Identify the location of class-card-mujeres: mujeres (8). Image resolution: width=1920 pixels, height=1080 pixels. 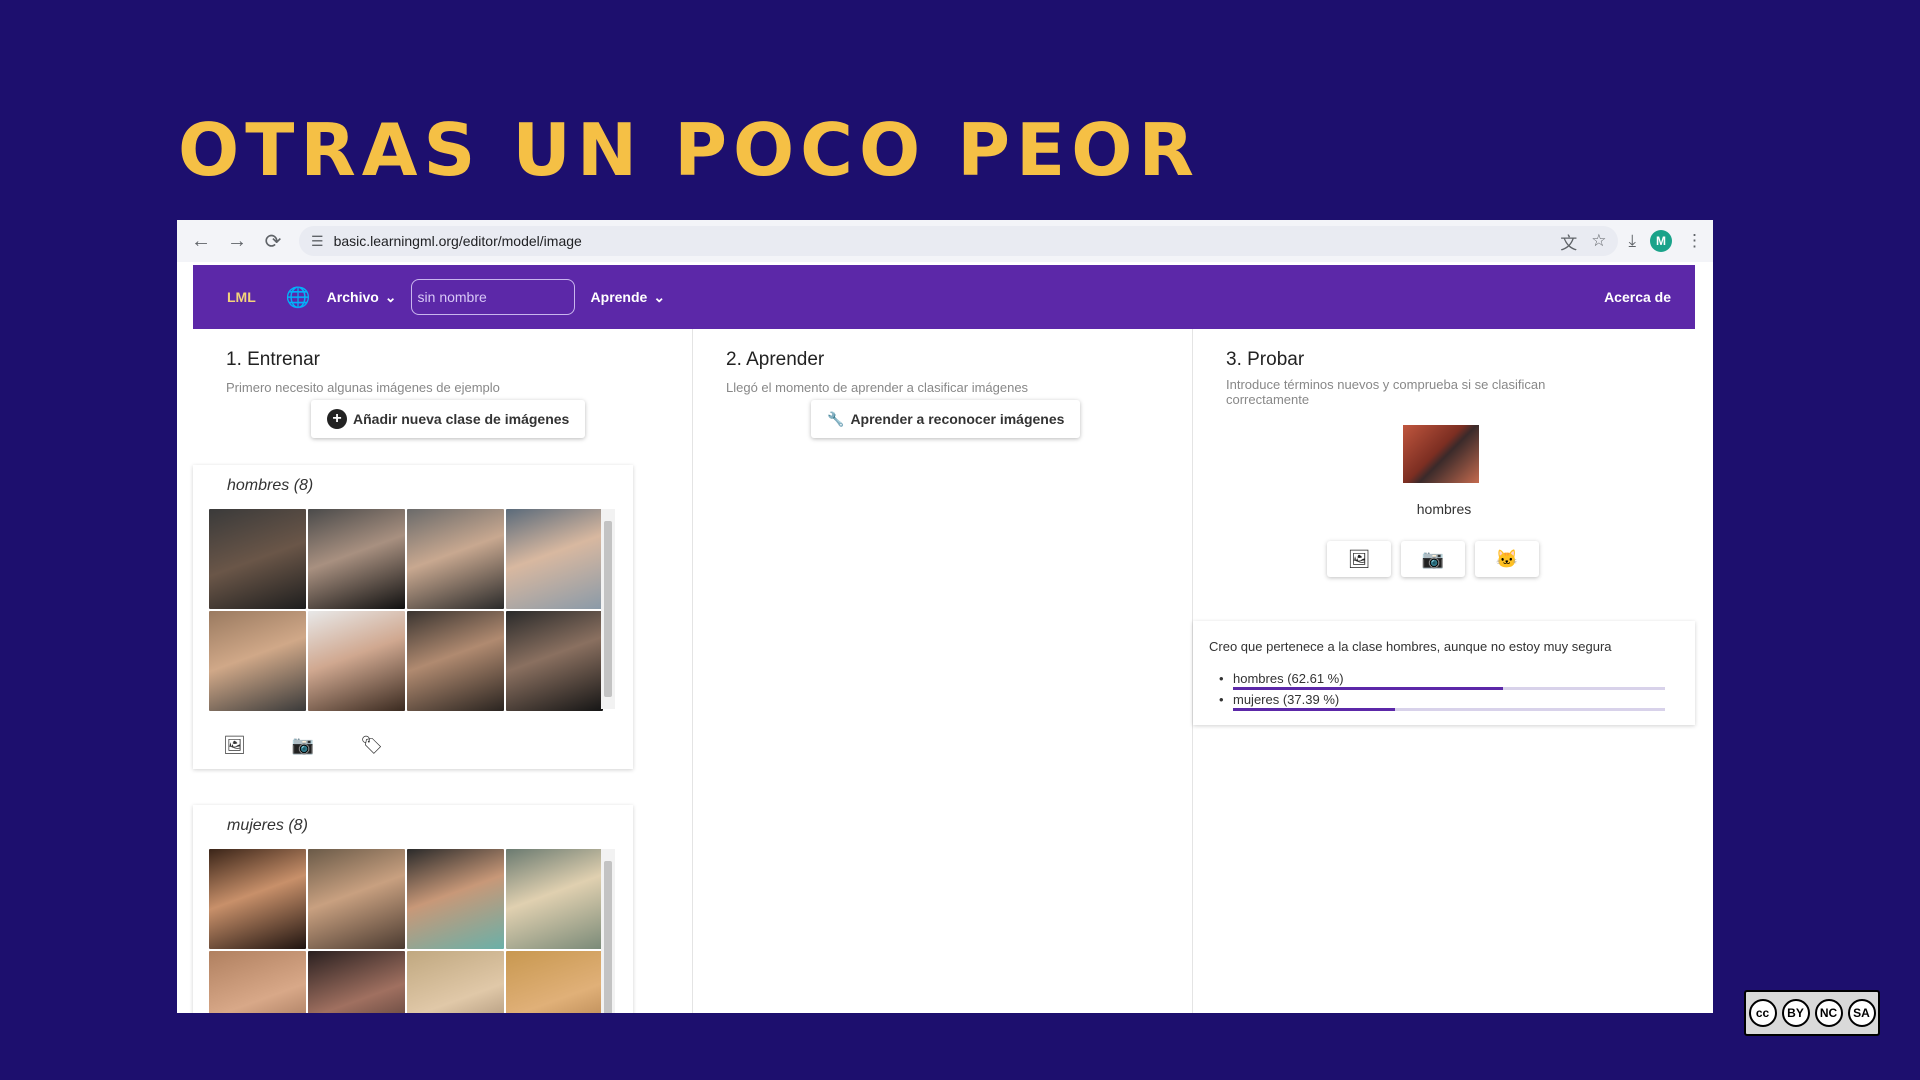
(413, 909).